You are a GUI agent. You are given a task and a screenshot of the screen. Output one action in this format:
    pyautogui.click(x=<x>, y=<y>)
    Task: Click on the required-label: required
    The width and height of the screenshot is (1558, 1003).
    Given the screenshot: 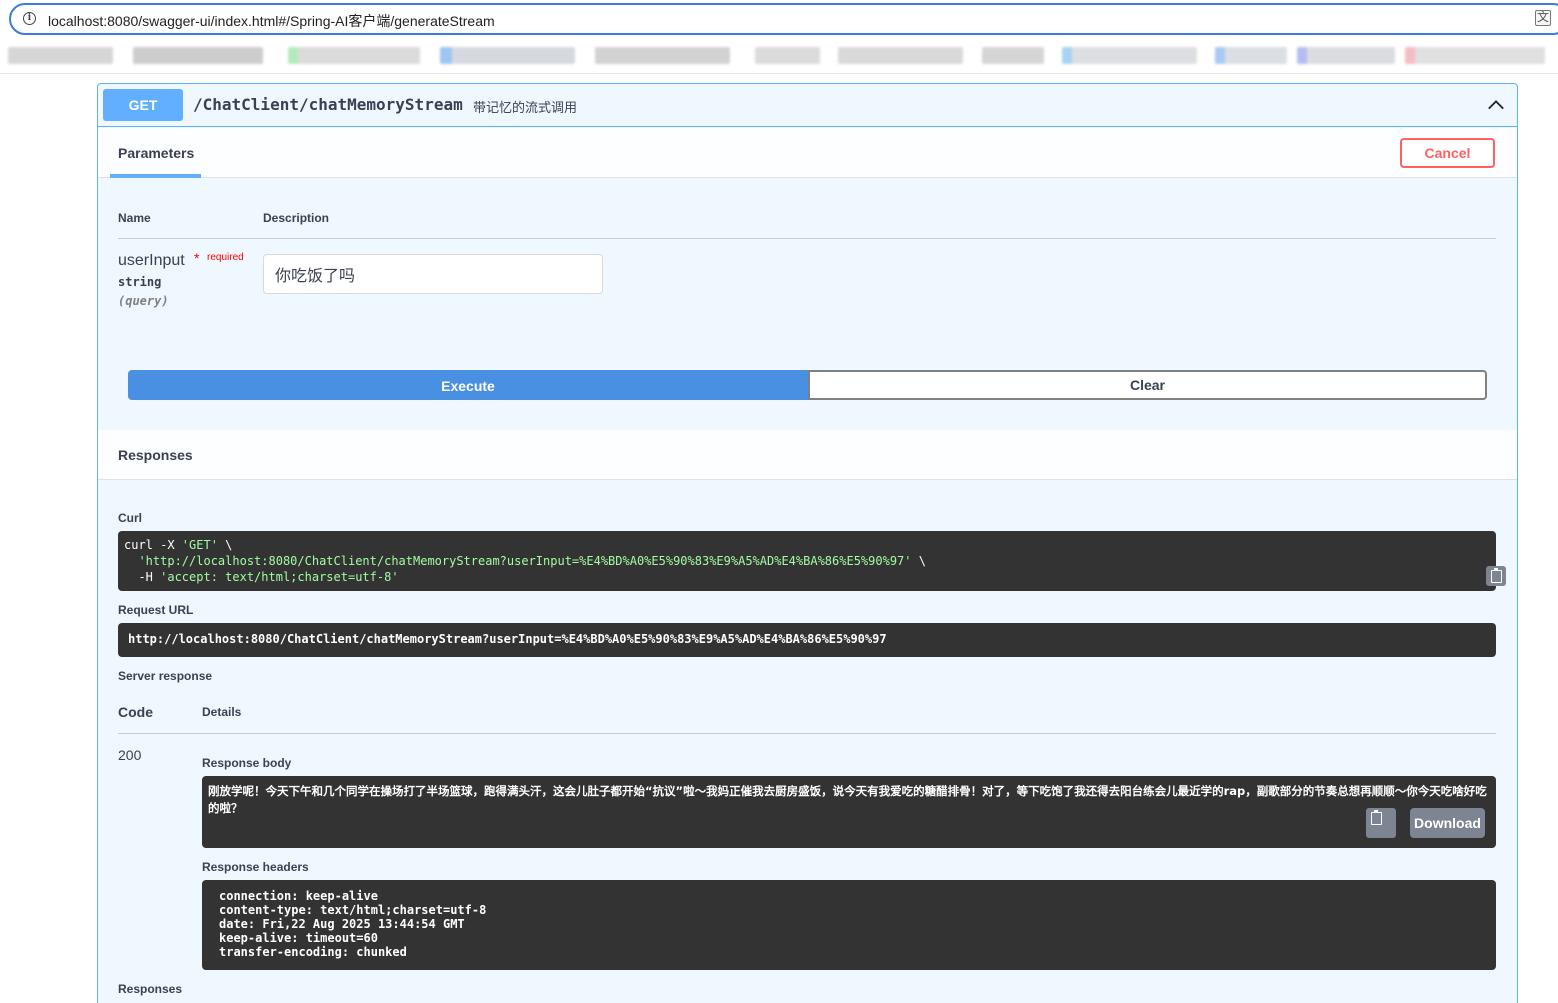 What is the action you would take?
    pyautogui.click(x=225, y=257)
    